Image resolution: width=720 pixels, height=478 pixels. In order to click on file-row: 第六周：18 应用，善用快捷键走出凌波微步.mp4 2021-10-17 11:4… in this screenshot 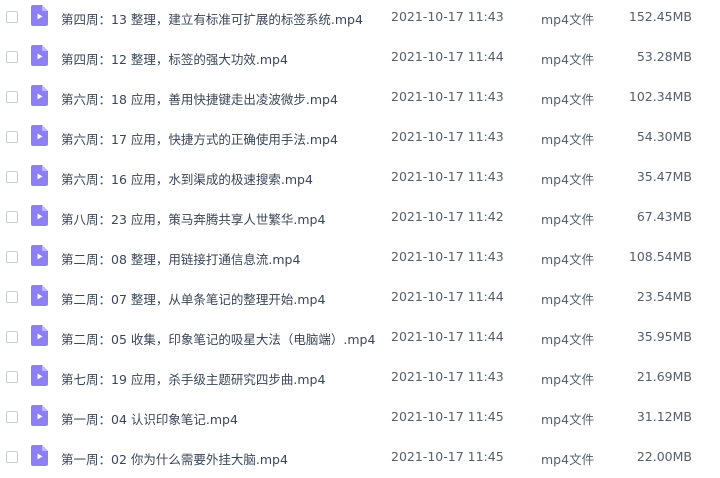, I will do `click(360, 98)`.